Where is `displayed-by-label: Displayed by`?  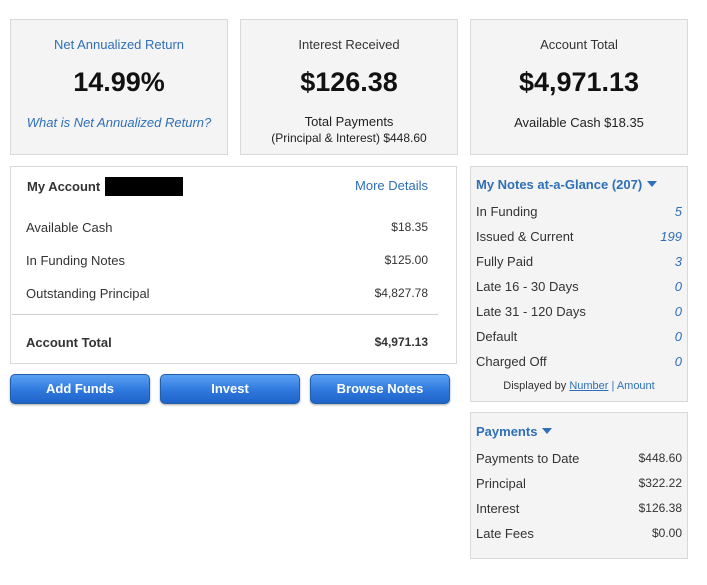 displayed-by-label: Displayed by is located at coordinates (535, 386).